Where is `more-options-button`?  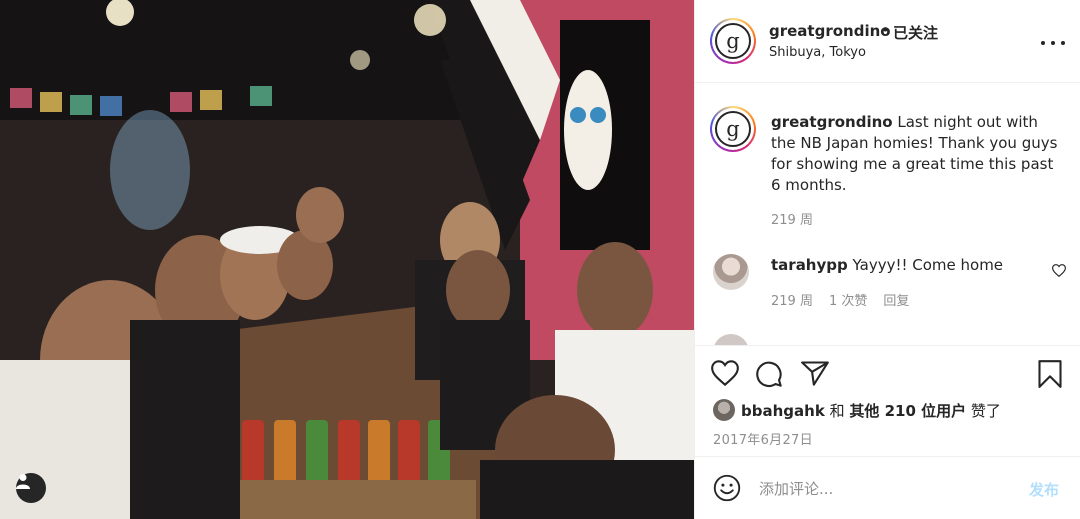 more-options-button is located at coordinates (1053, 43).